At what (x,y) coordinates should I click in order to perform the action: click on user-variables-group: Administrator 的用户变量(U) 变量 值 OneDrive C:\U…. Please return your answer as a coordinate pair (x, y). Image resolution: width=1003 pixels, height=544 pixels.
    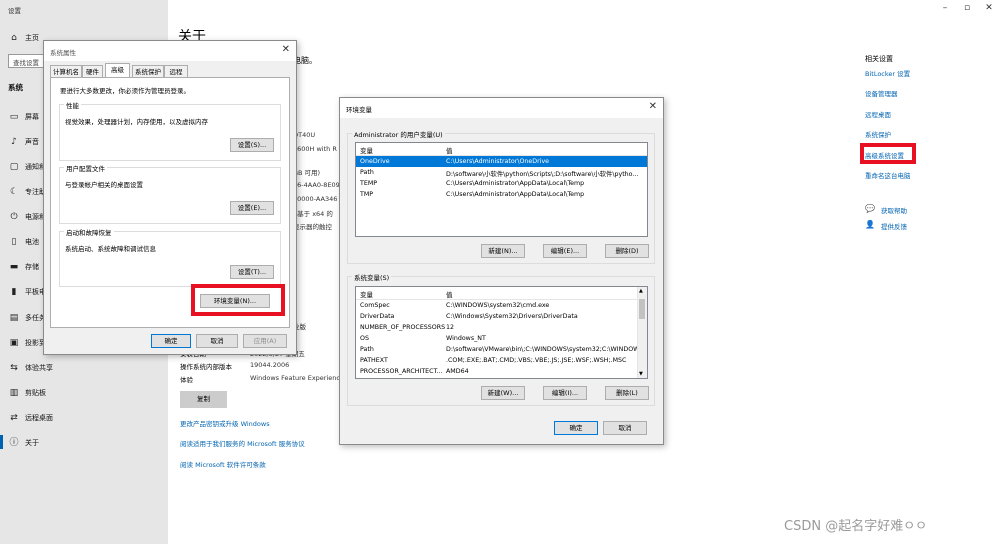
    Looking at the image, I should click on (501, 196).